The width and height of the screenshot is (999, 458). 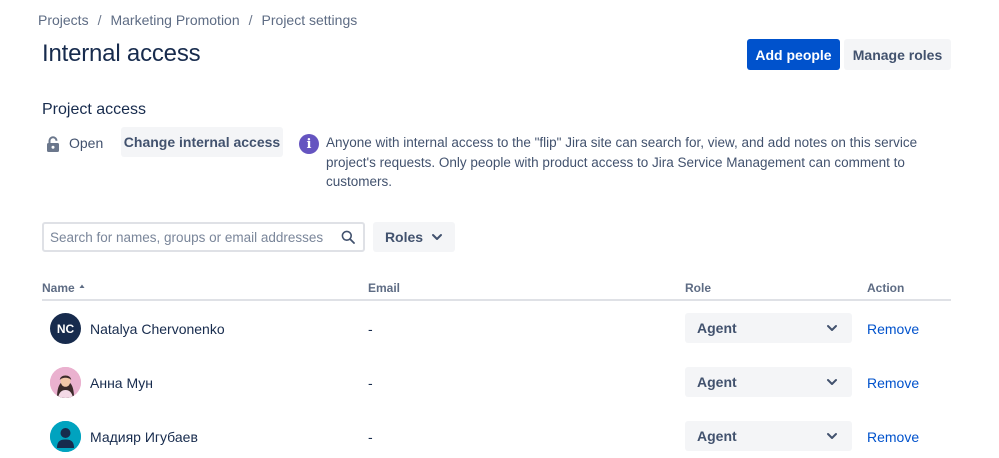 I want to click on column-header-name-label: Name, so click(x=58, y=288).